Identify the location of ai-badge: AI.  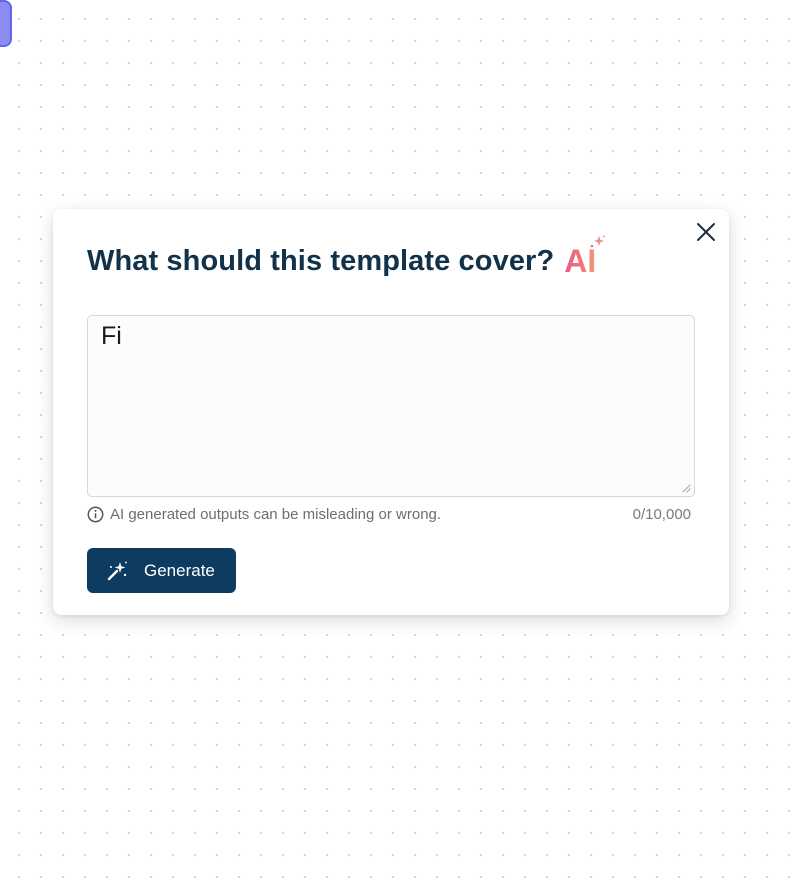
(585, 256).